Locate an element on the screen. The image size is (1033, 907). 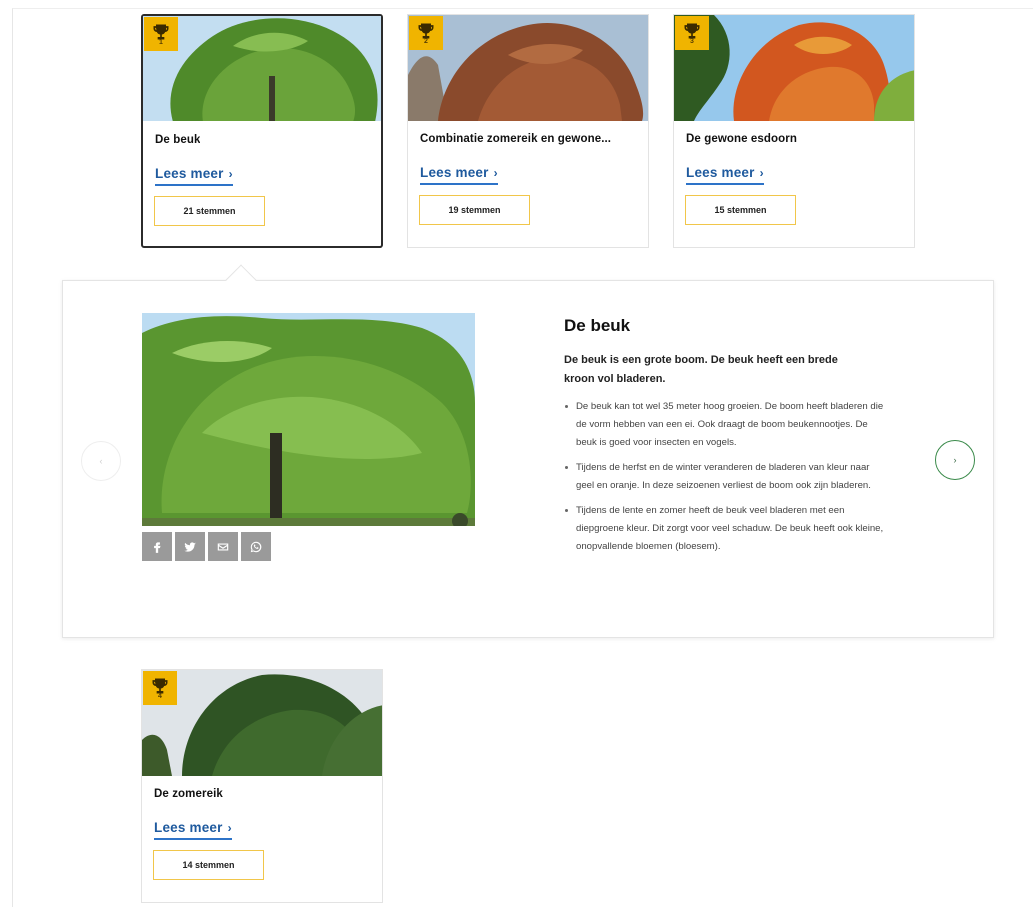
beech-tree-photo is located at coordinates (262, 68).